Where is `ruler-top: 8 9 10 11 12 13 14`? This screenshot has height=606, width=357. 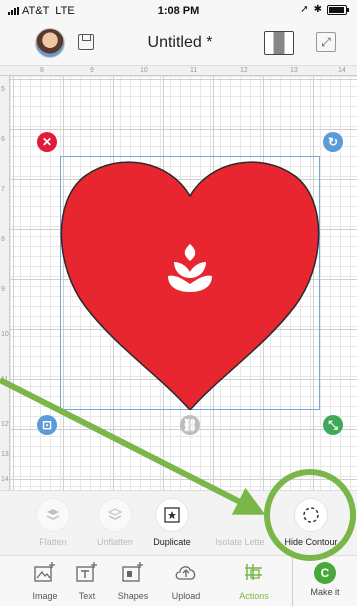
ruler-top: 8 9 10 11 12 13 14 is located at coordinates (178, 71).